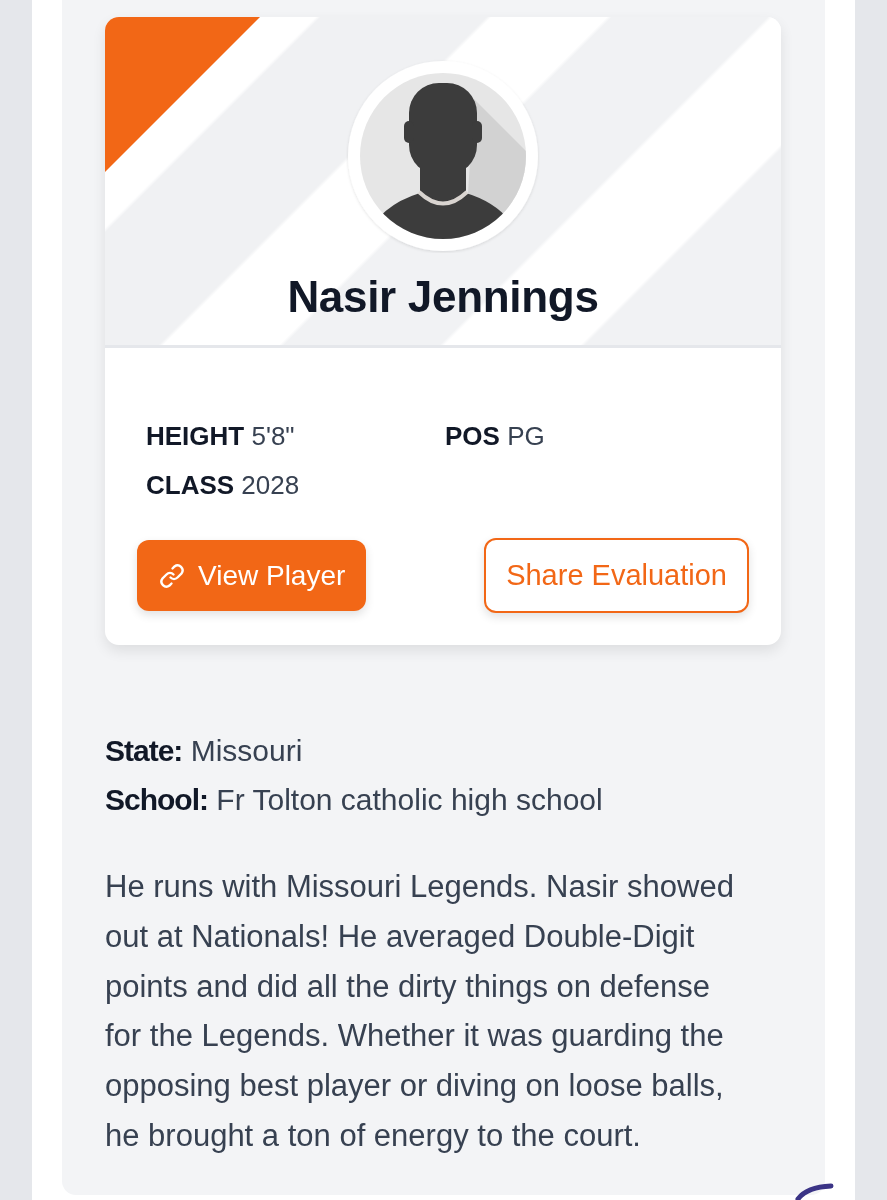 The image size is (887, 1200). I want to click on stat-value: 2028, so click(270, 485).